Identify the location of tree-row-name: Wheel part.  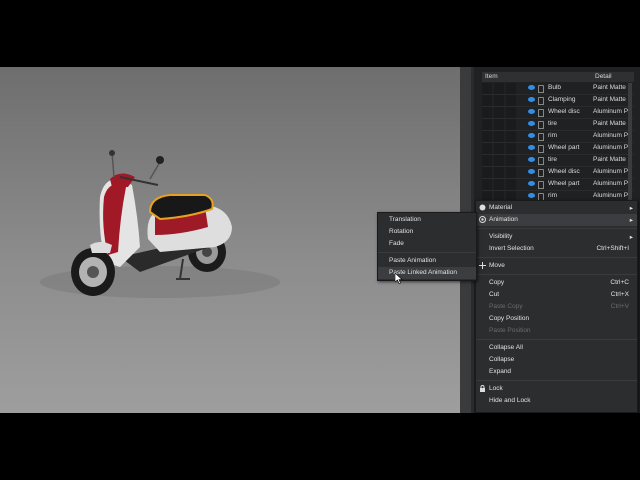
(564, 147).